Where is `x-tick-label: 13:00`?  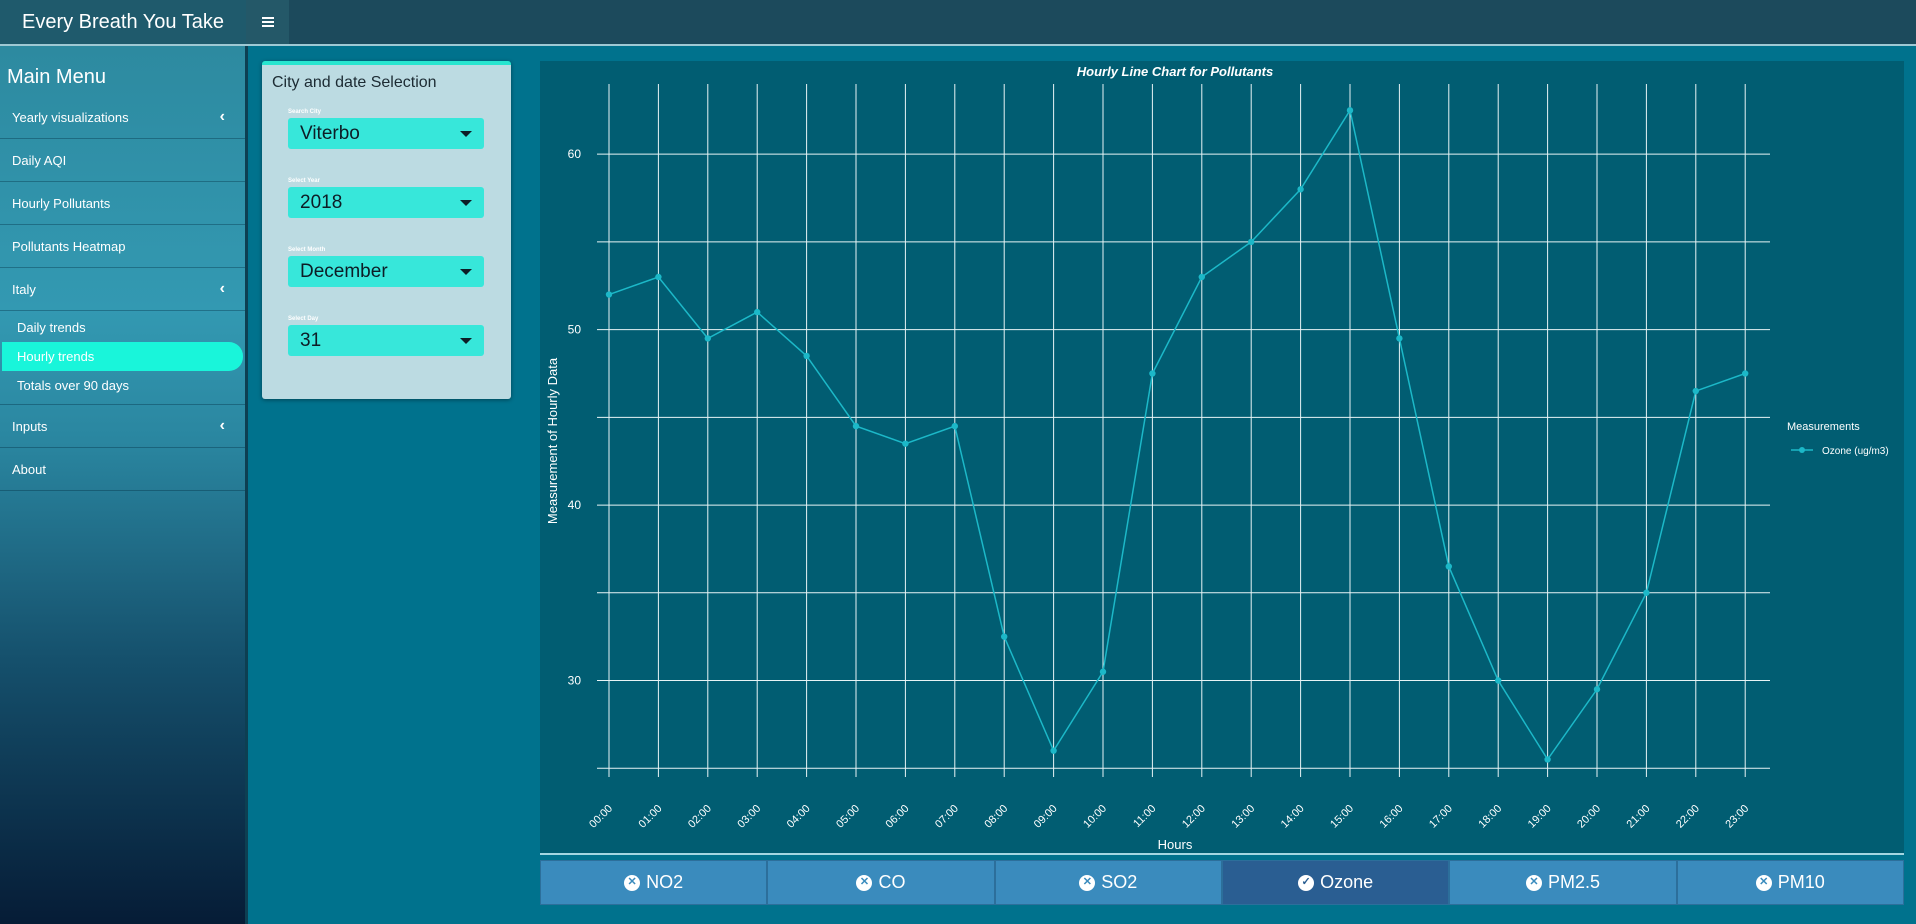 x-tick-label: 13:00 is located at coordinates (1243, 817).